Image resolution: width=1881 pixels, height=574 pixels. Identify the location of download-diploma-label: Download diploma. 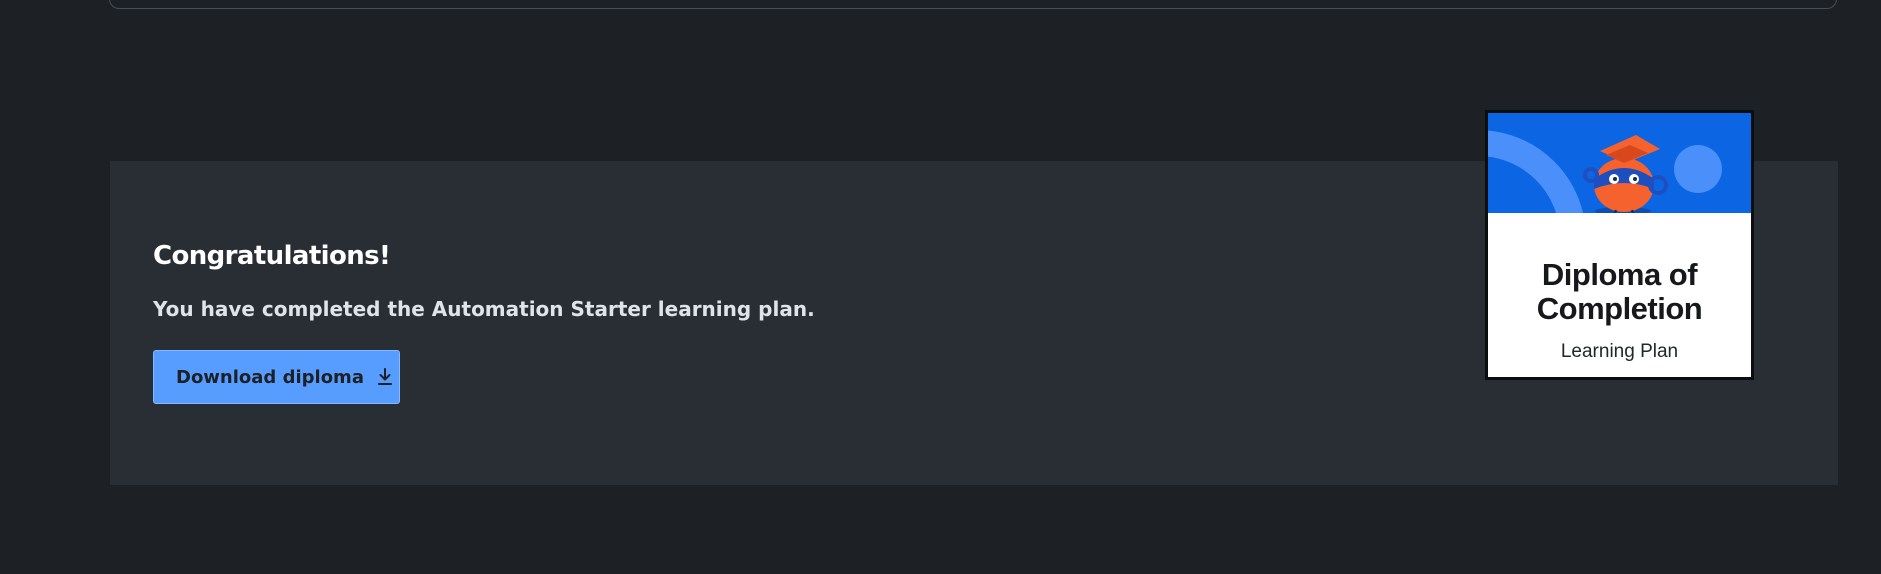
(270, 377).